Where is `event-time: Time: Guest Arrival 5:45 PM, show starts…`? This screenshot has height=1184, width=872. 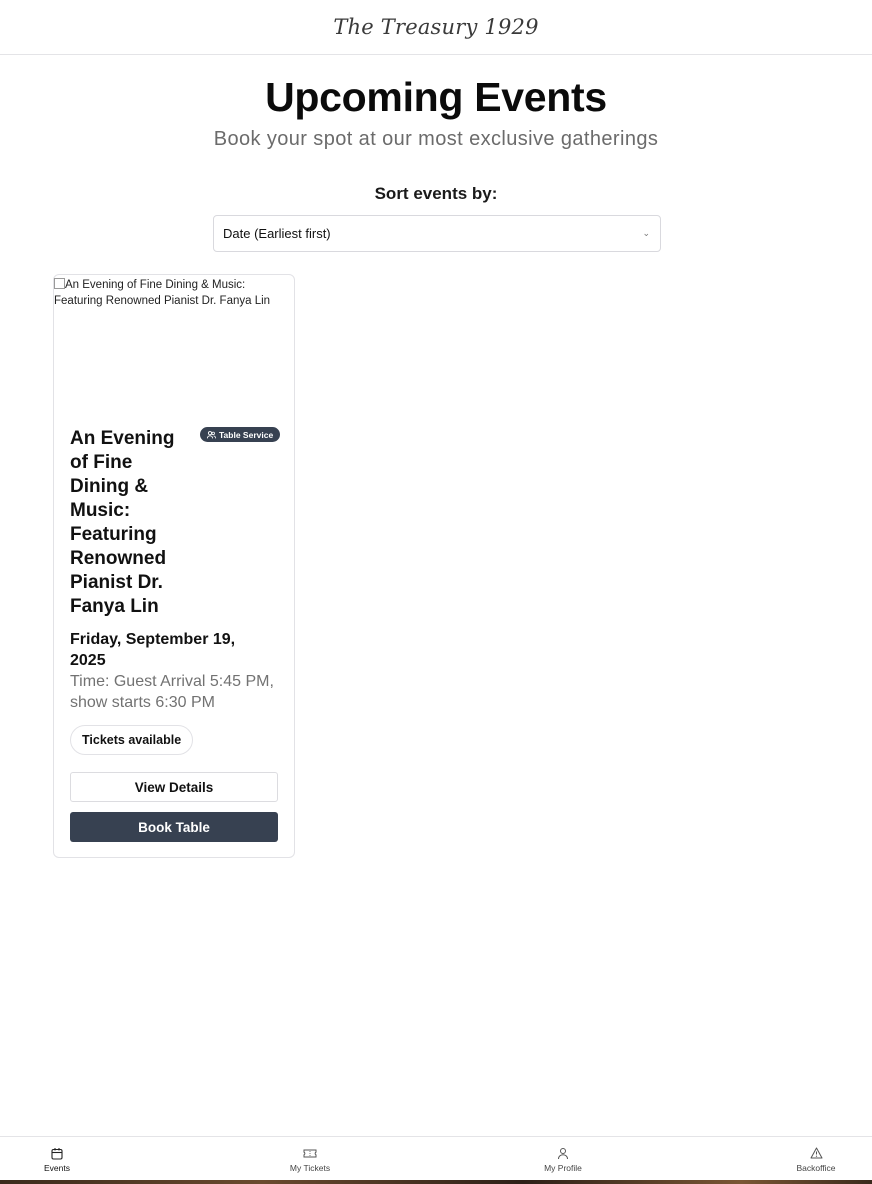
event-time: Time: Guest Arrival 5:45 PM, show starts… is located at coordinates (172, 692).